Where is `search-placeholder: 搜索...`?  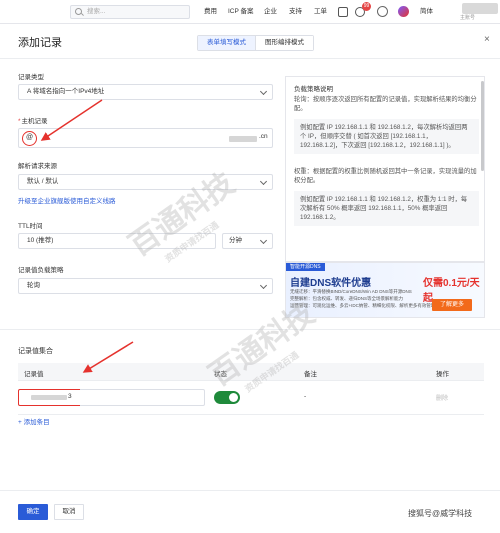
search-placeholder: 搜索... is located at coordinates (96, 11).